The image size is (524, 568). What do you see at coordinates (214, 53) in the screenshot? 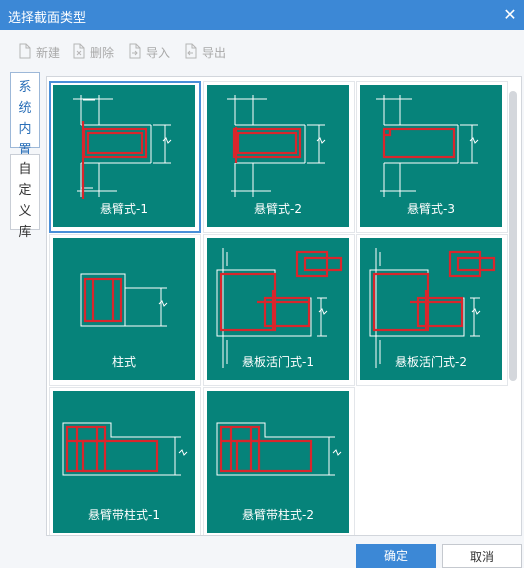
I see `export-button-label: 导出` at bounding box center [214, 53].